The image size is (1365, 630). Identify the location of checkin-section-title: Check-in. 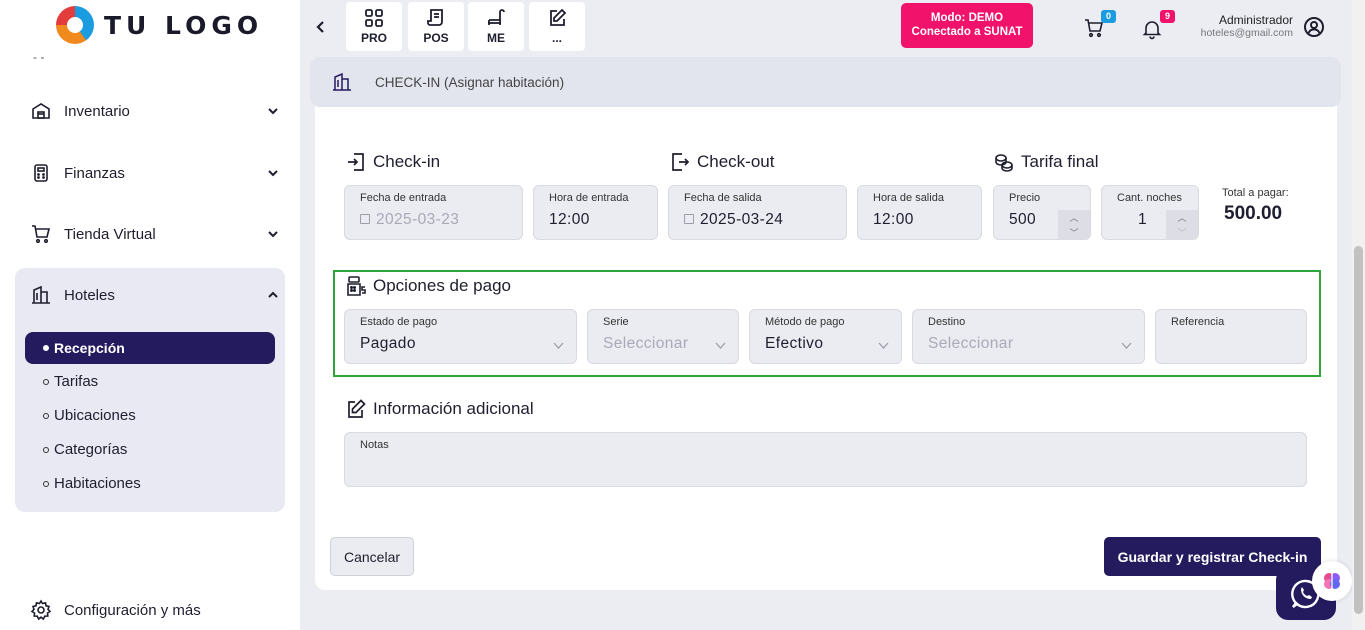
(392, 162).